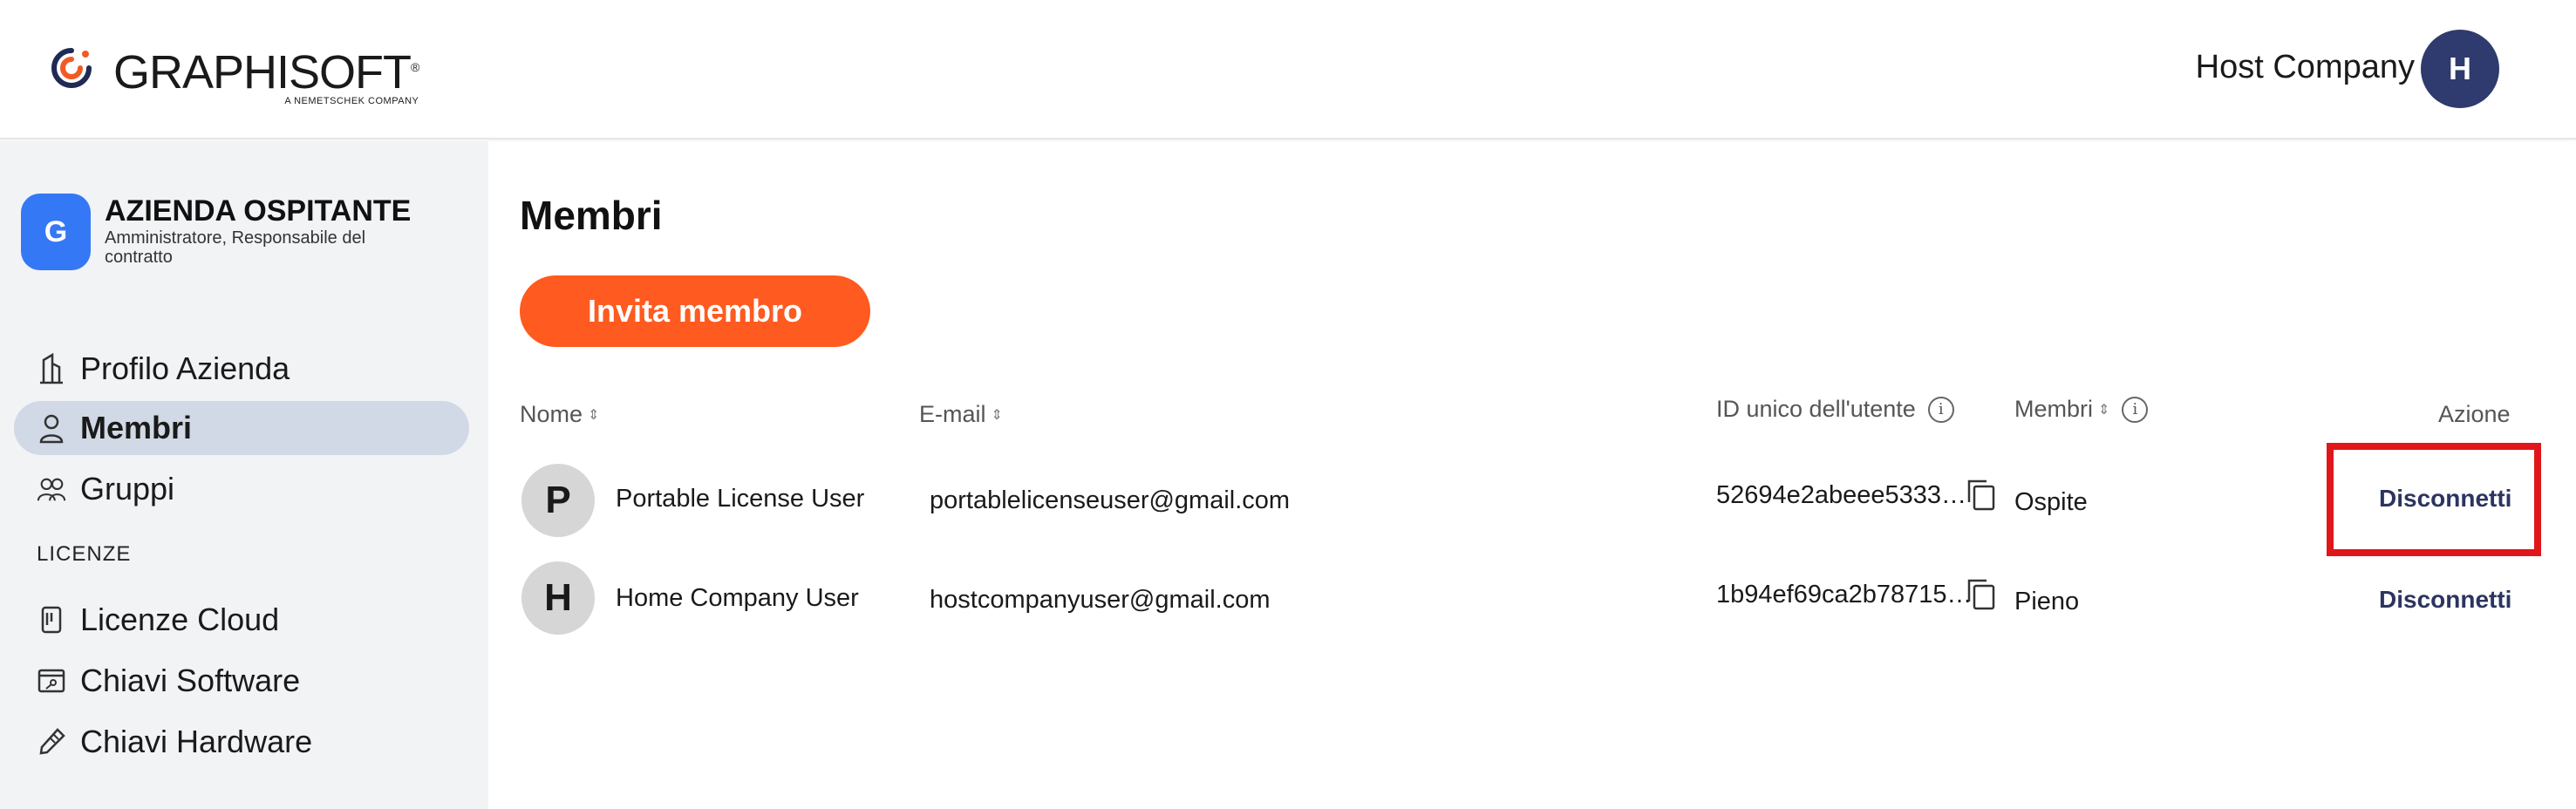  I want to click on hardware-key-icon, so click(52, 742).